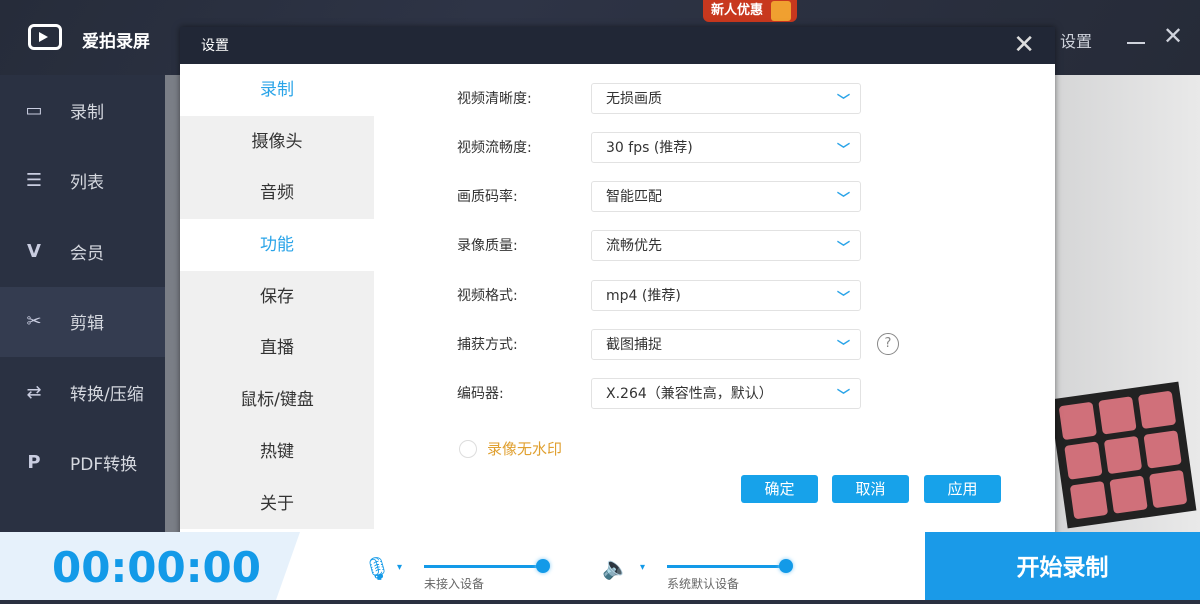 The width and height of the screenshot is (1200, 604). Describe the element at coordinates (730, 566) in the screenshot. I see `speaker-volume-slider` at that location.